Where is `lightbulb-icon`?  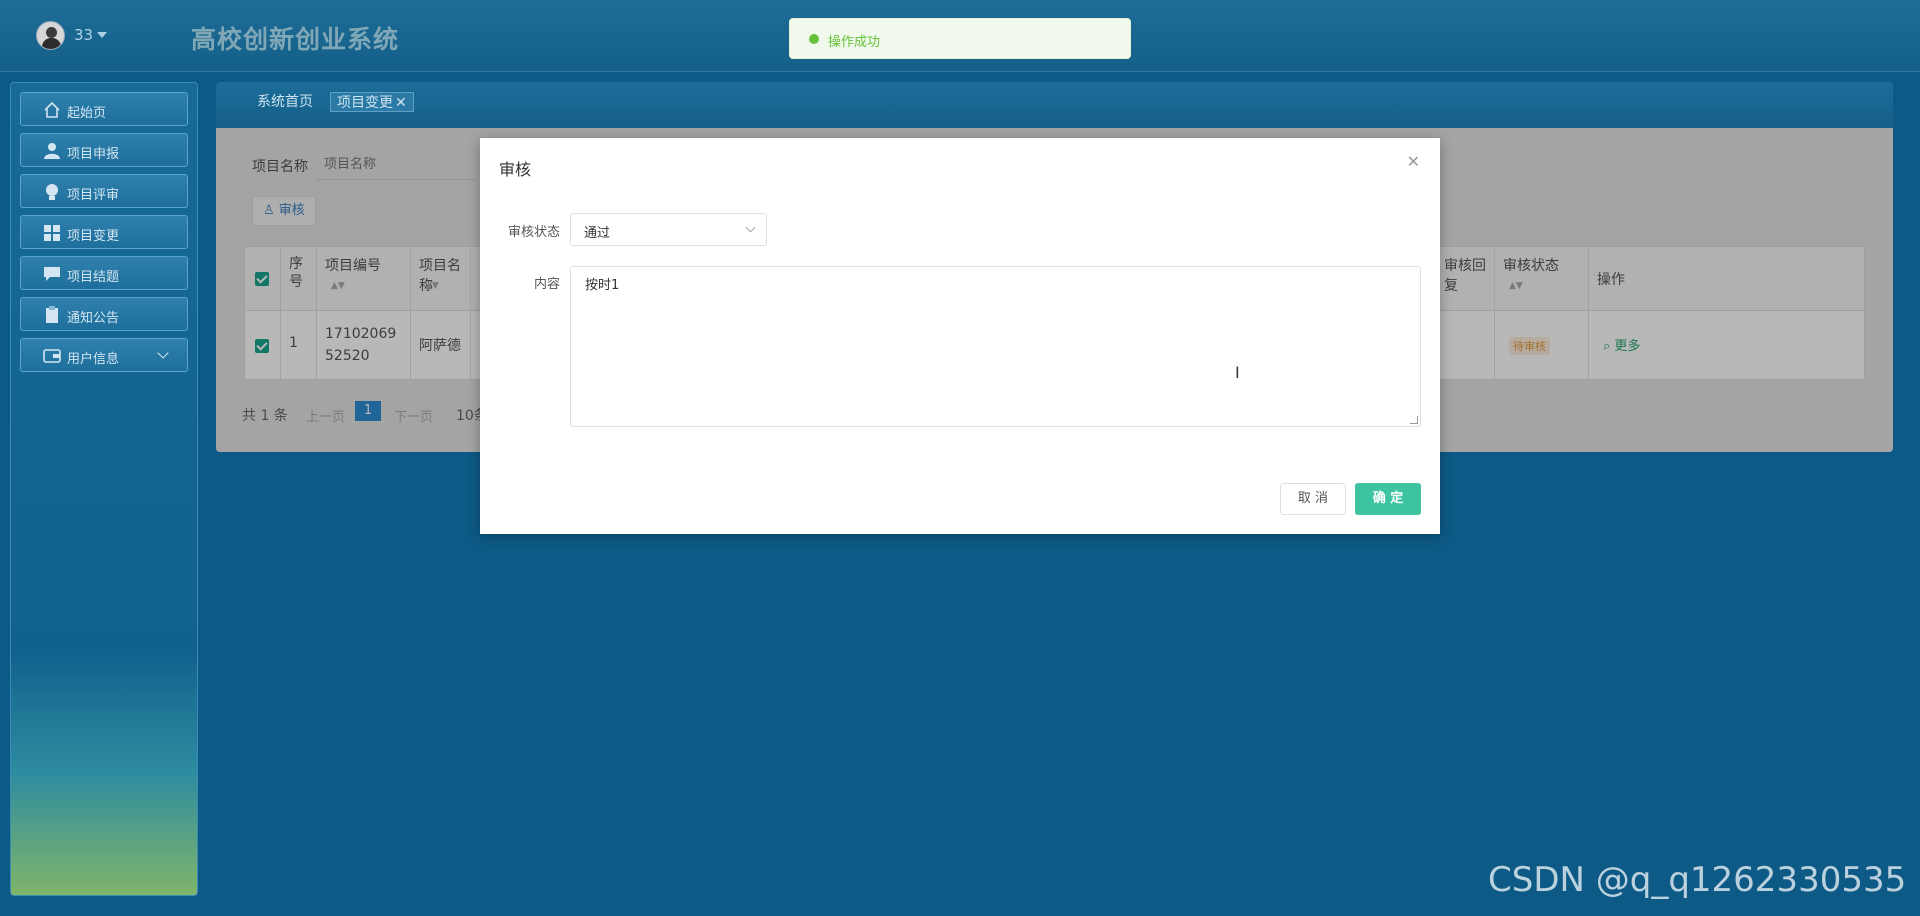 lightbulb-icon is located at coordinates (52, 192).